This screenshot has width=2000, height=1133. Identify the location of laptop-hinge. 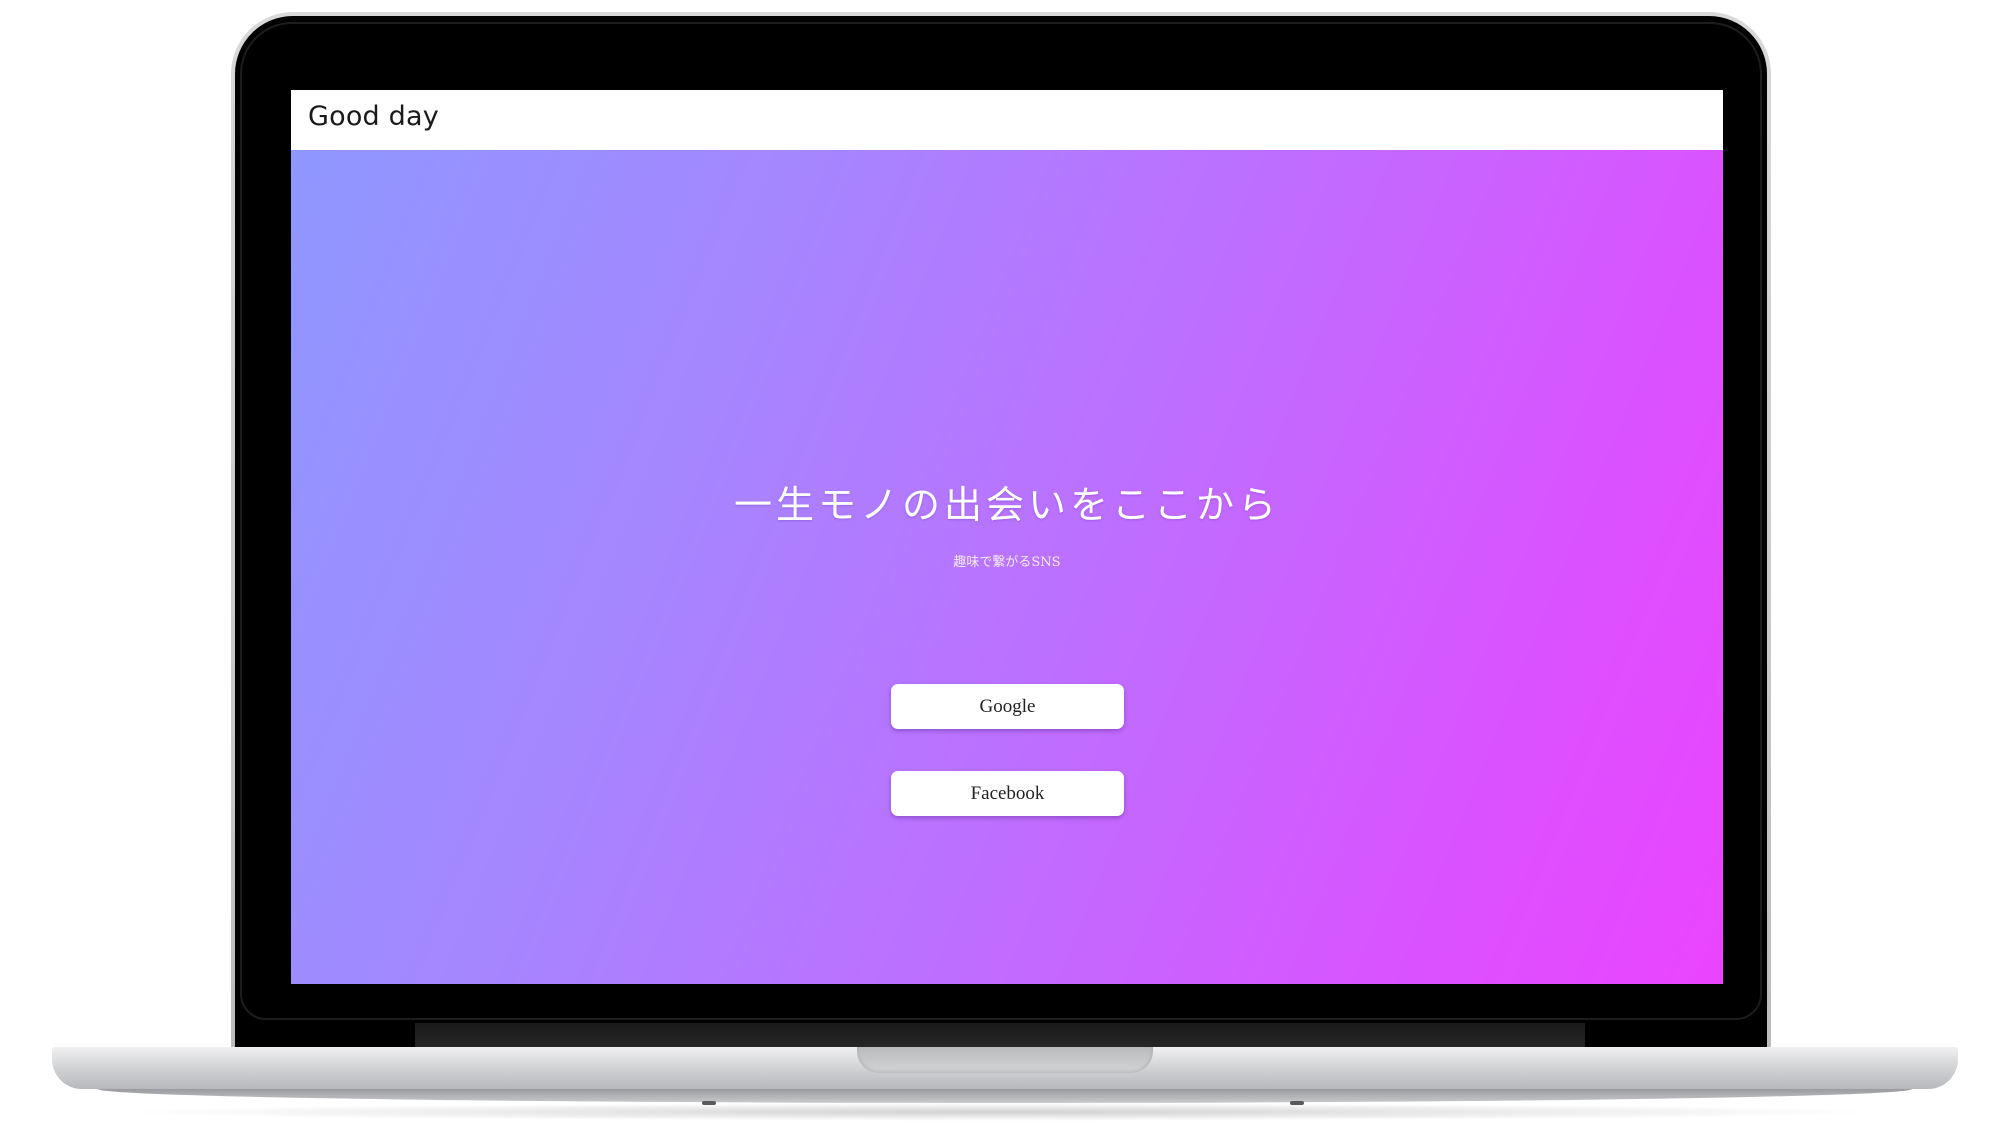
(1000, 1035).